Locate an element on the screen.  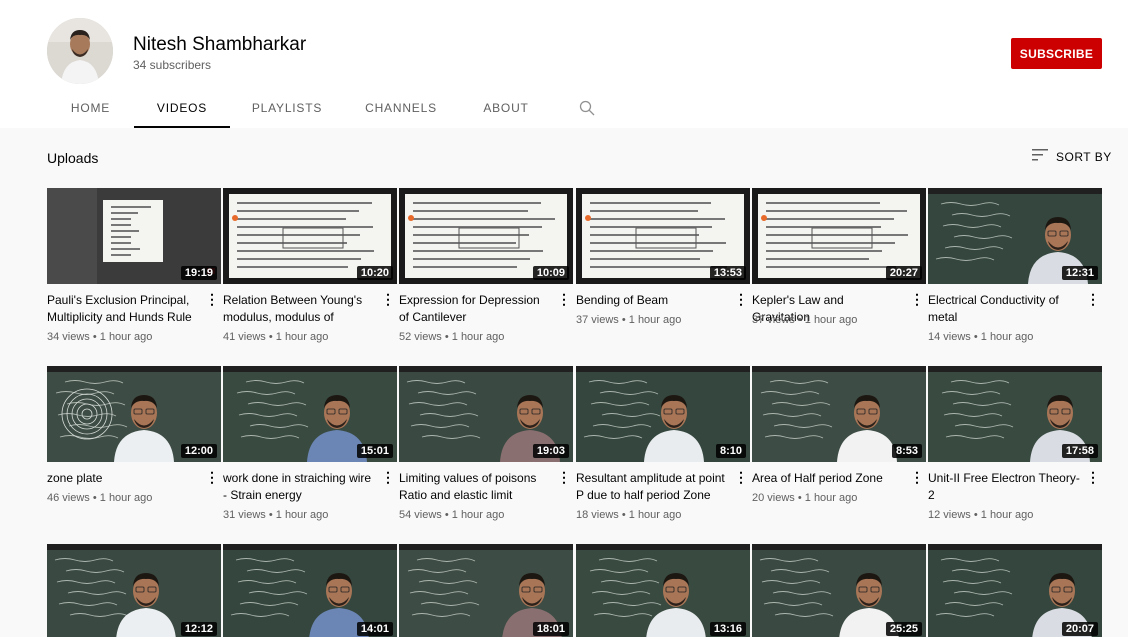
video-card: 25:25 is located at coordinates (839, 590).